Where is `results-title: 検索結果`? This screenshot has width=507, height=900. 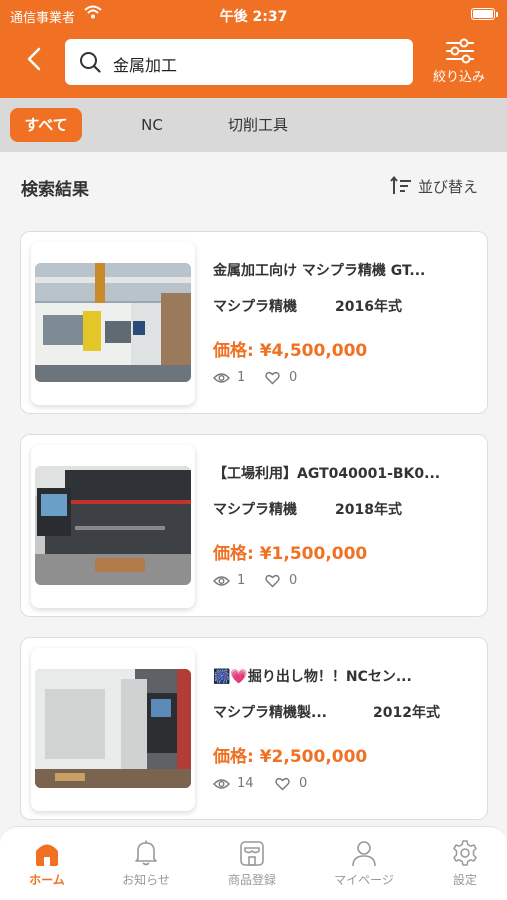 results-title: 検索結果 is located at coordinates (55, 190).